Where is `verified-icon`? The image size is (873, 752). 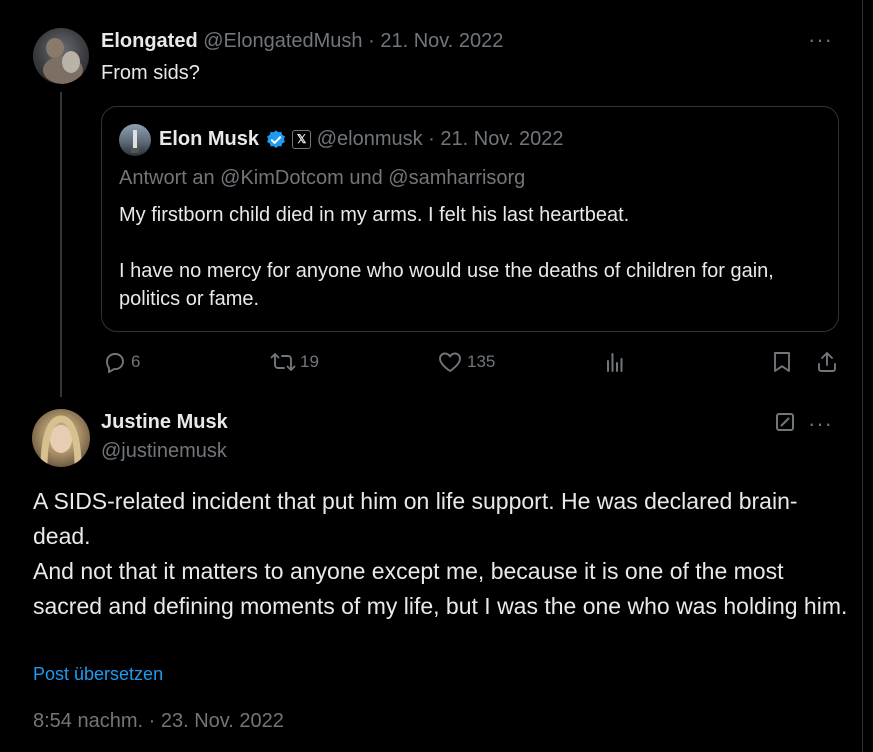 verified-icon is located at coordinates (275, 139).